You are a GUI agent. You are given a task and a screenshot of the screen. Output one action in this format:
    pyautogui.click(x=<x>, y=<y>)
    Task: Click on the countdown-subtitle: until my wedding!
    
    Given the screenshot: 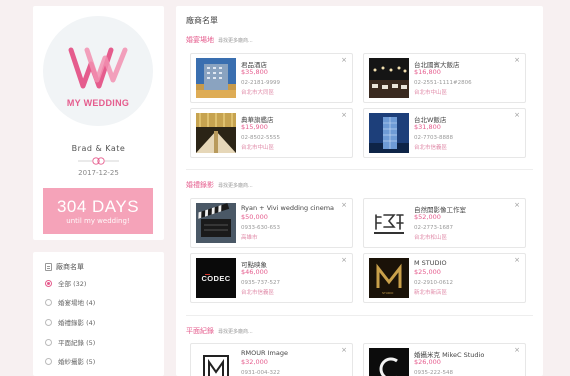 What is the action you would take?
    pyautogui.click(x=98, y=221)
    